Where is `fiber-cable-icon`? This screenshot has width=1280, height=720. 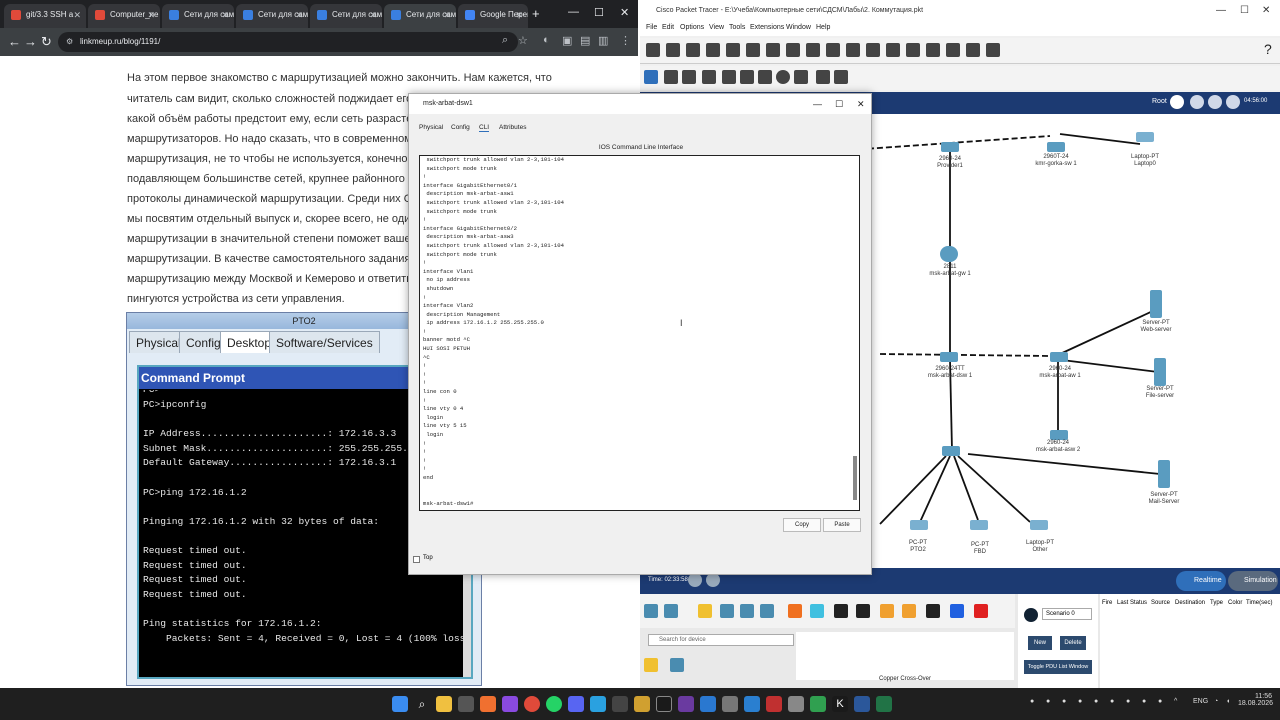
fiber-cable-icon is located at coordinates (887, 611).